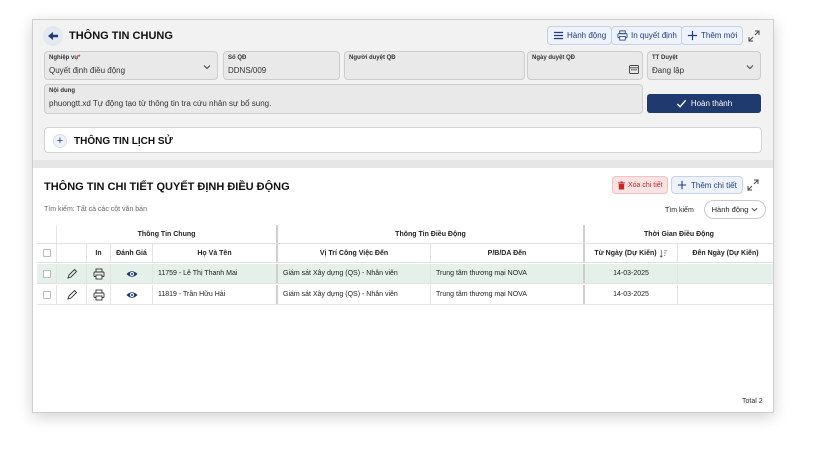 The image size is (815, 467). Describe the element at coordinates (215, 253) in the screenshot. I see `col-full-name: Họ Và Tên` at that location.